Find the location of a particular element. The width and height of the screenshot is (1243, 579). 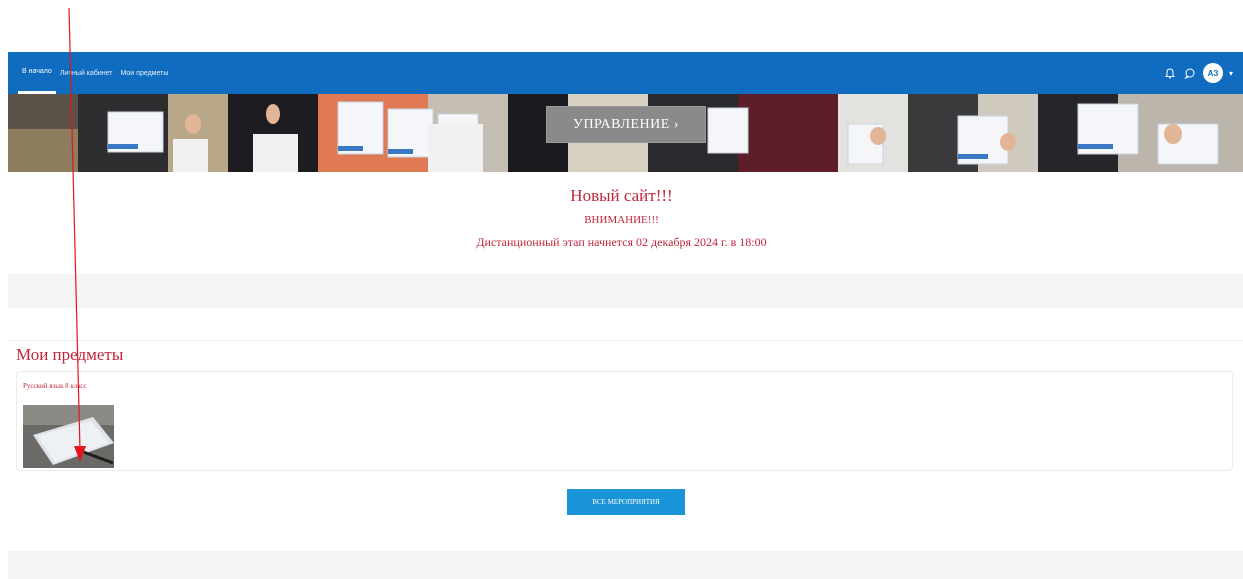

primary-navigation: В начало Личный кабинет Мои предметы is located at coordinates (95, 73).